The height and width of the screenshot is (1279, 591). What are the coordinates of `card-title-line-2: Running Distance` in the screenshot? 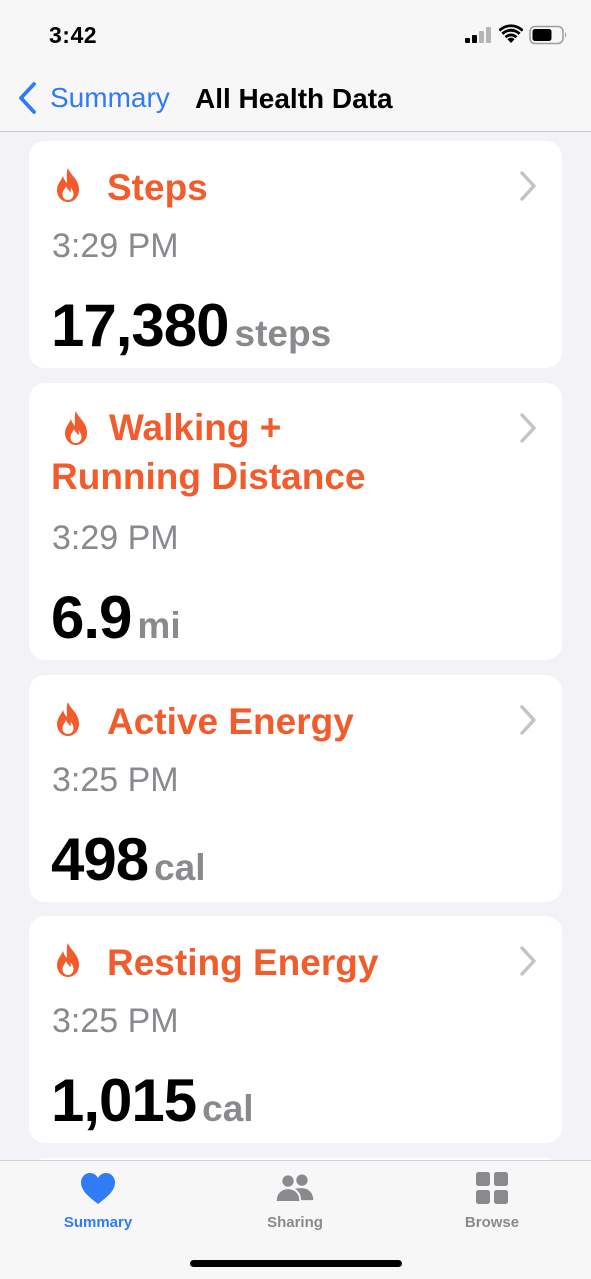 It's located at (208, 476).